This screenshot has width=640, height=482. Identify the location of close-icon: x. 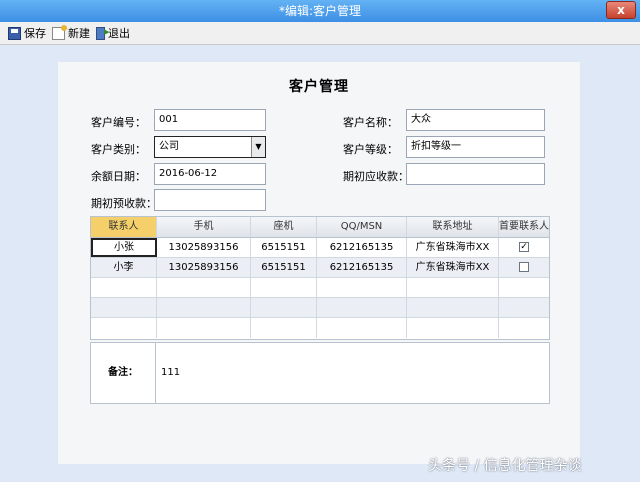
(621, 10).